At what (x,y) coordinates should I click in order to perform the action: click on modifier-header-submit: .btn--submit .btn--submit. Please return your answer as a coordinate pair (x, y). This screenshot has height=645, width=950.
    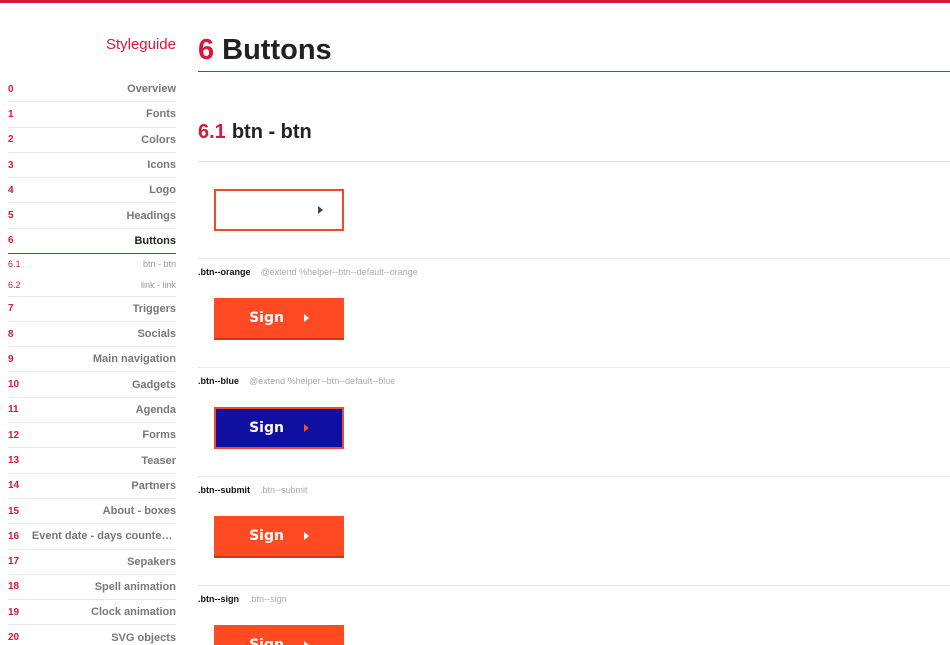
    Looking at the image, I should click on (253, 490).